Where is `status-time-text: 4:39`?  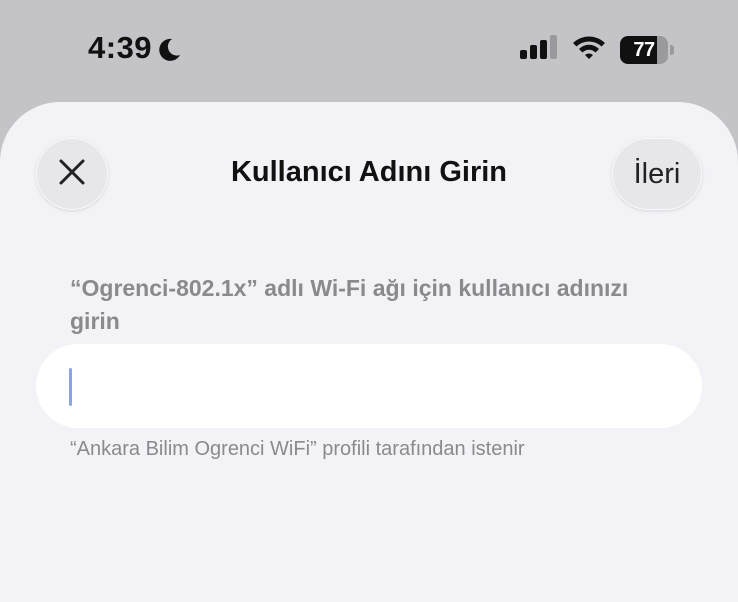 status-time-text: 4:39 is located at coordinates (120, 47).